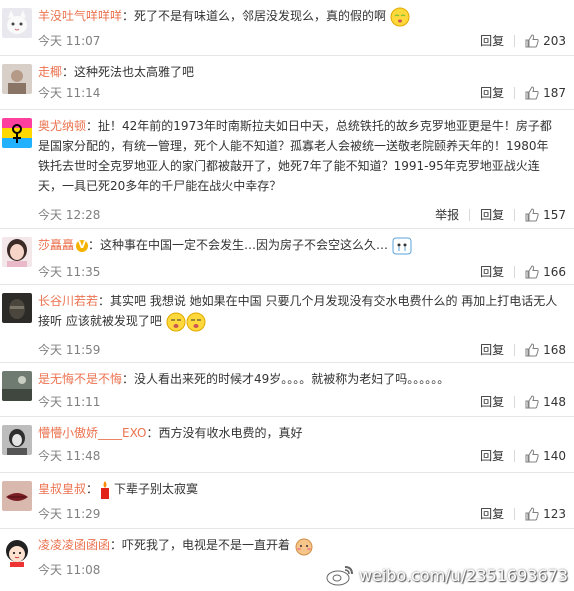 This screenshot has height=591, width=574. I want to click on sleepy-face-icon, so click(400, 17).